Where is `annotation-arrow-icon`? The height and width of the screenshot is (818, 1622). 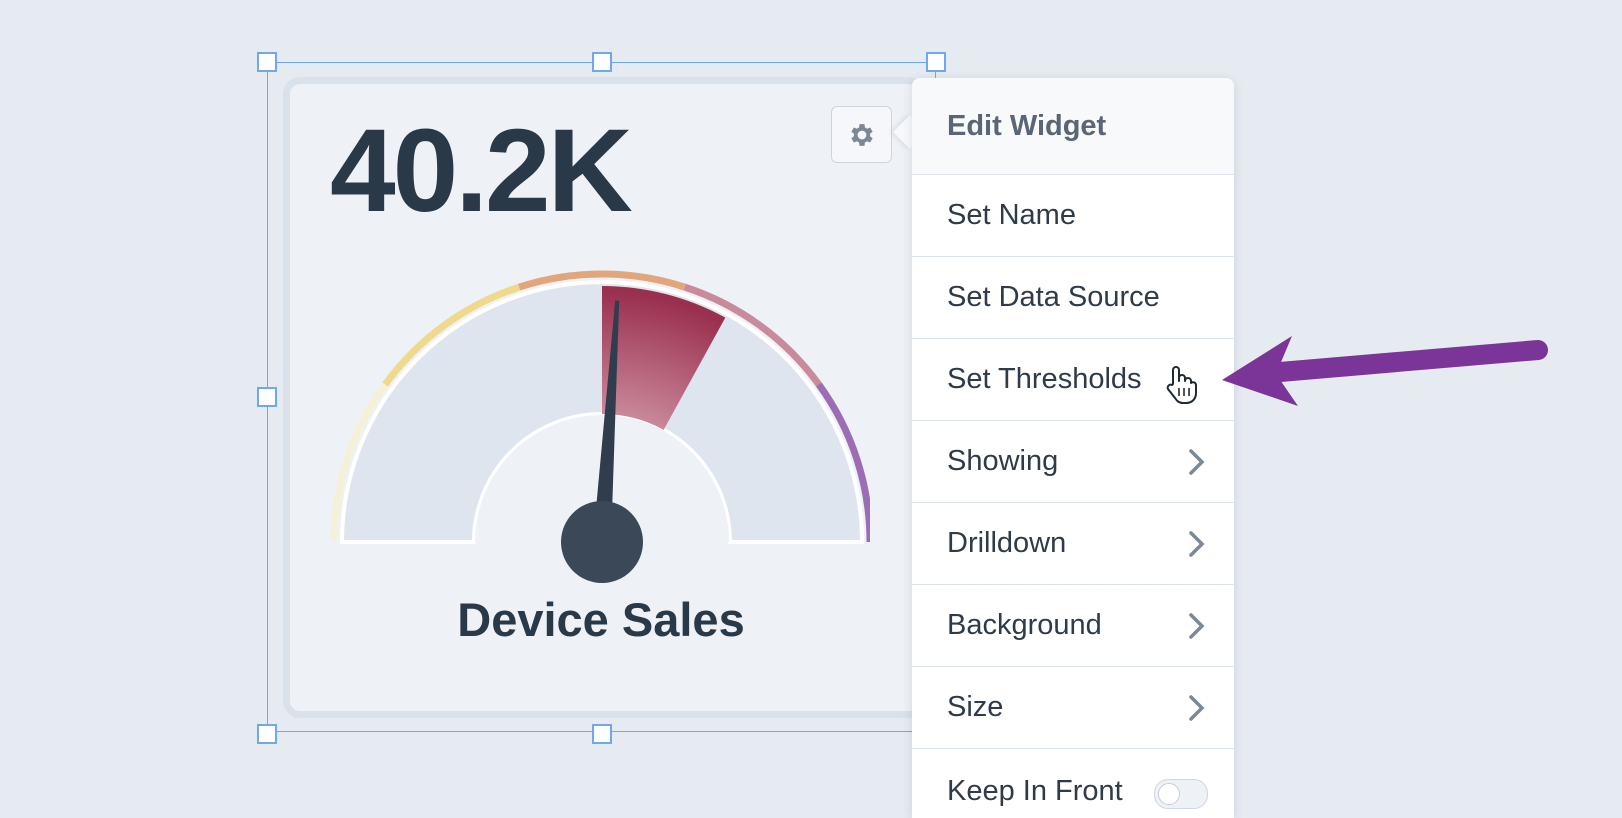
annotation-arrow-icon is located at coordinates (1385, 371).